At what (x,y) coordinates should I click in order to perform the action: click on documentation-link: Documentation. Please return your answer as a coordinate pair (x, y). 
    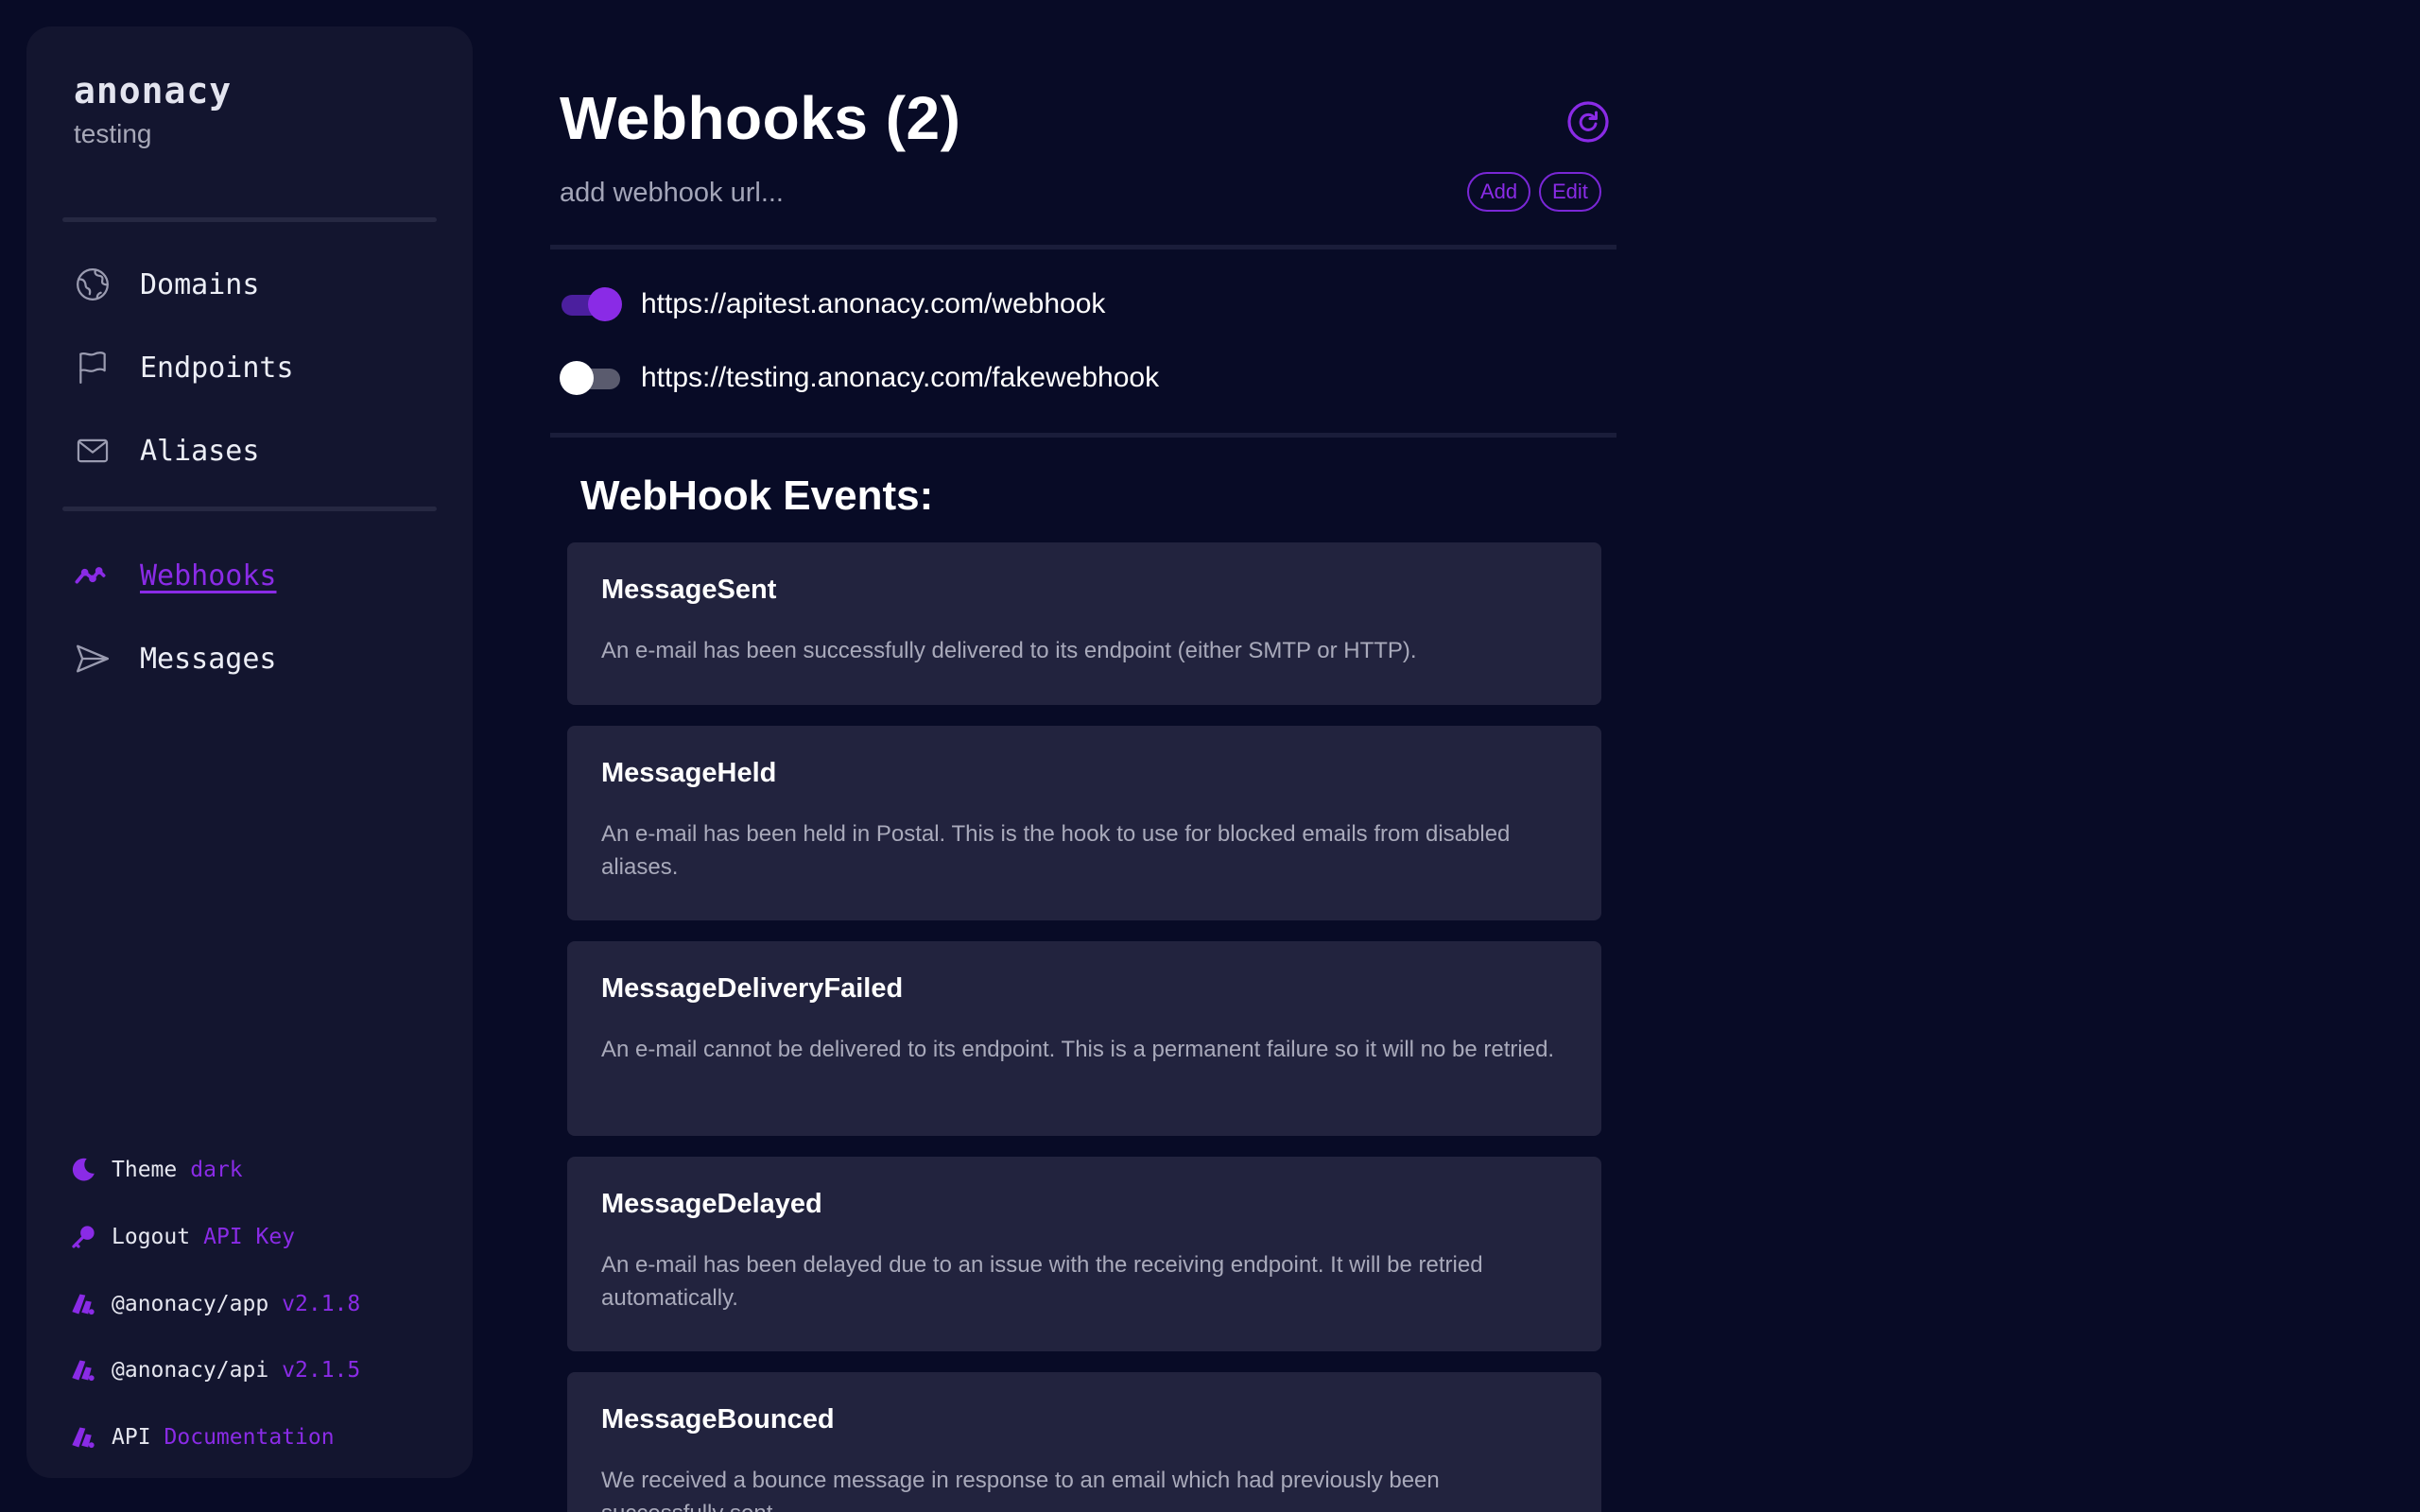
    Looking at the image, I should click on (249, 1437).